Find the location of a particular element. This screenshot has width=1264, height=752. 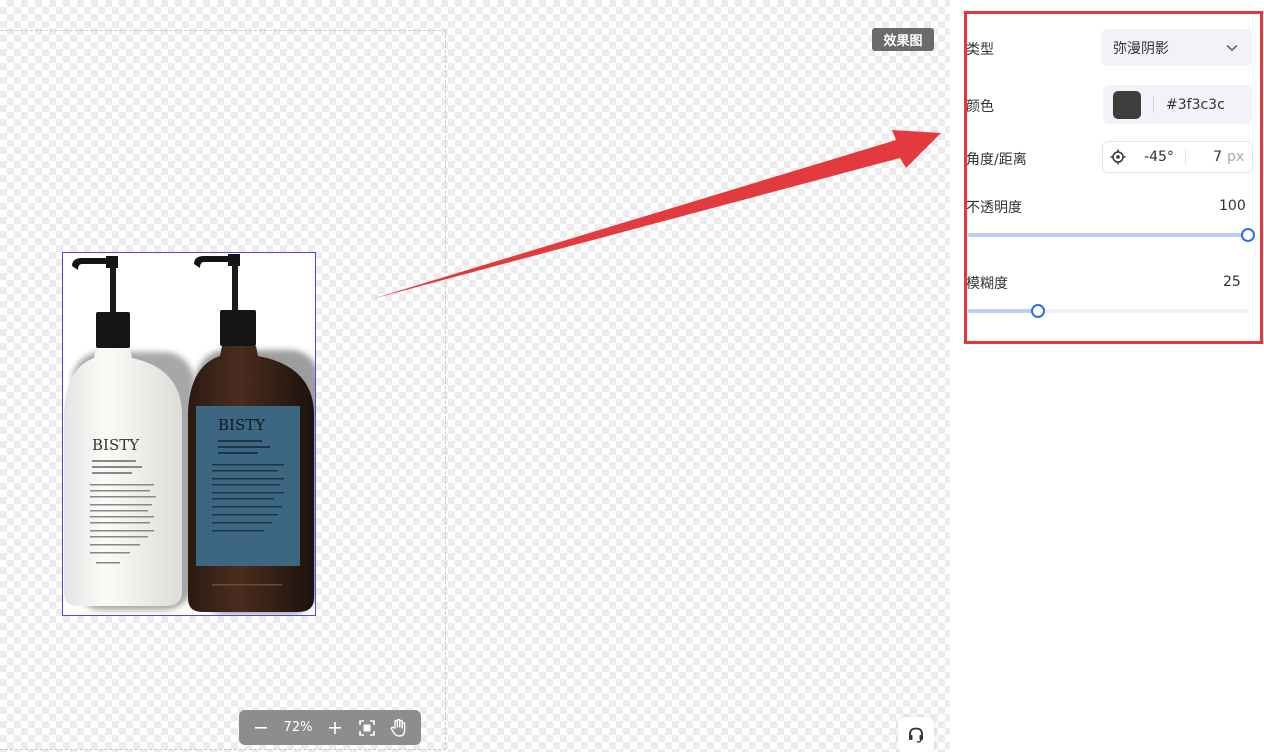

angle-distance-label: 角度/距离 is located at coordinates (996, 160).